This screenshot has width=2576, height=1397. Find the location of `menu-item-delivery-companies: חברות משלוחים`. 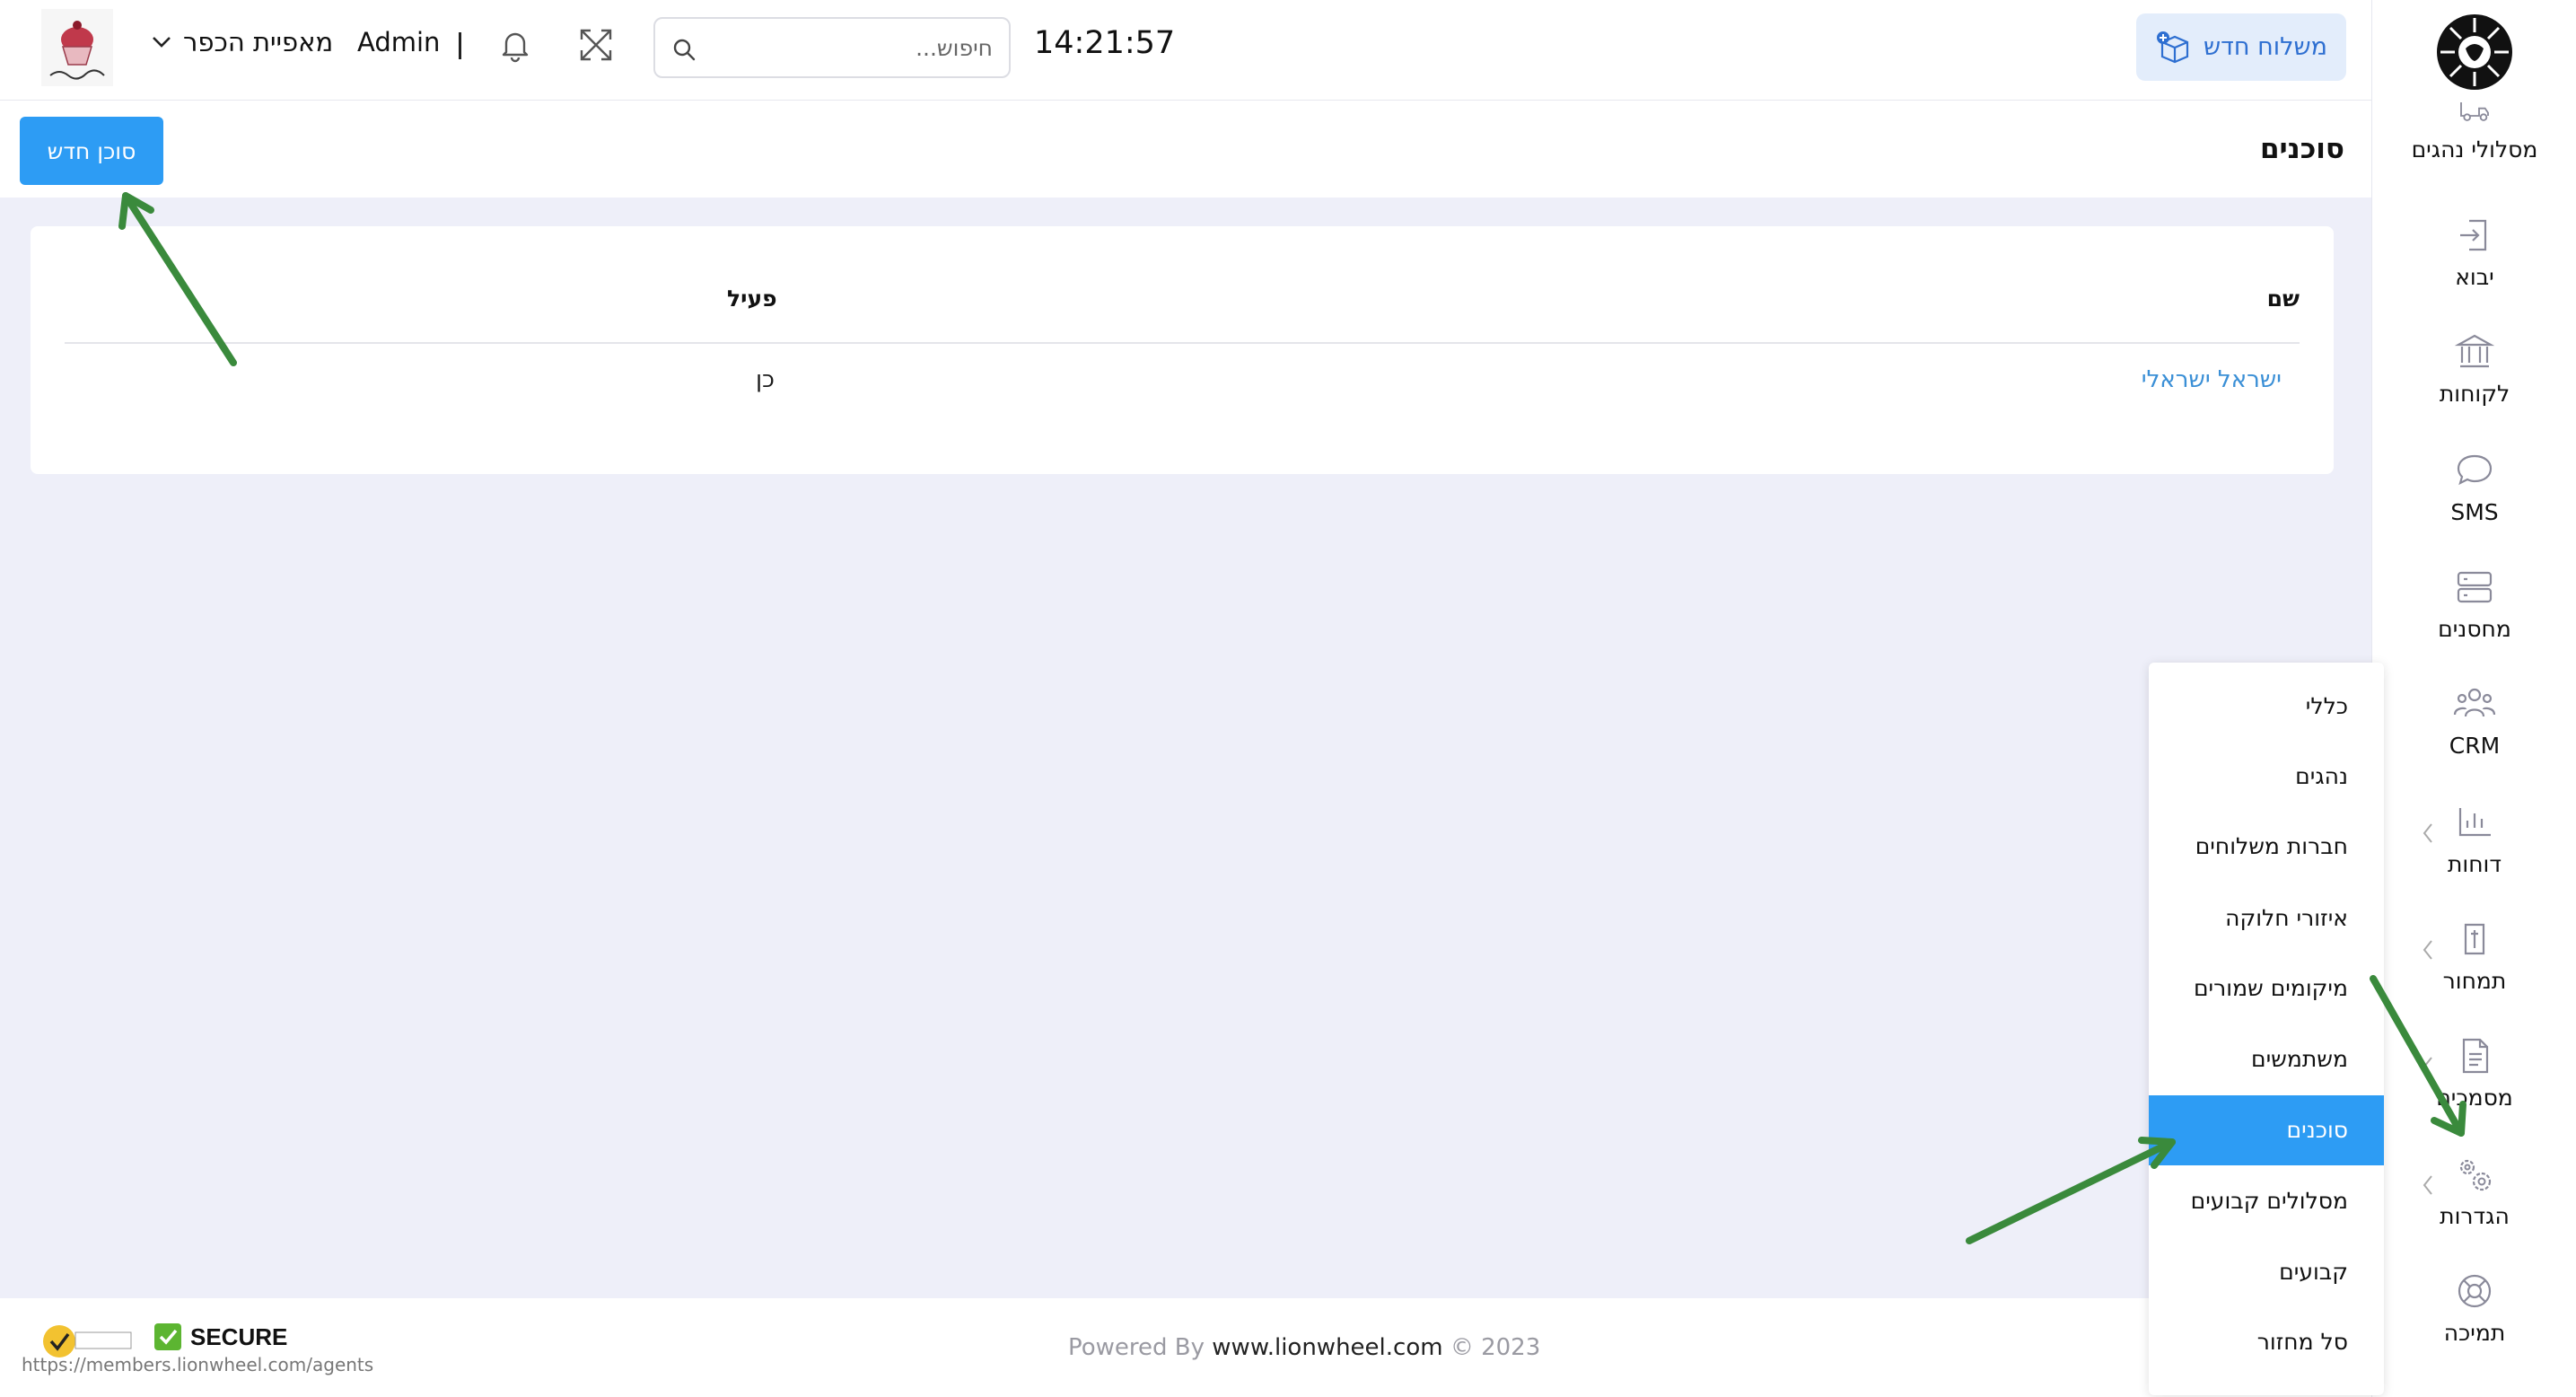

menu-item-delivery-companies: חברות משלוחים is located at coordinates (2266, 847).